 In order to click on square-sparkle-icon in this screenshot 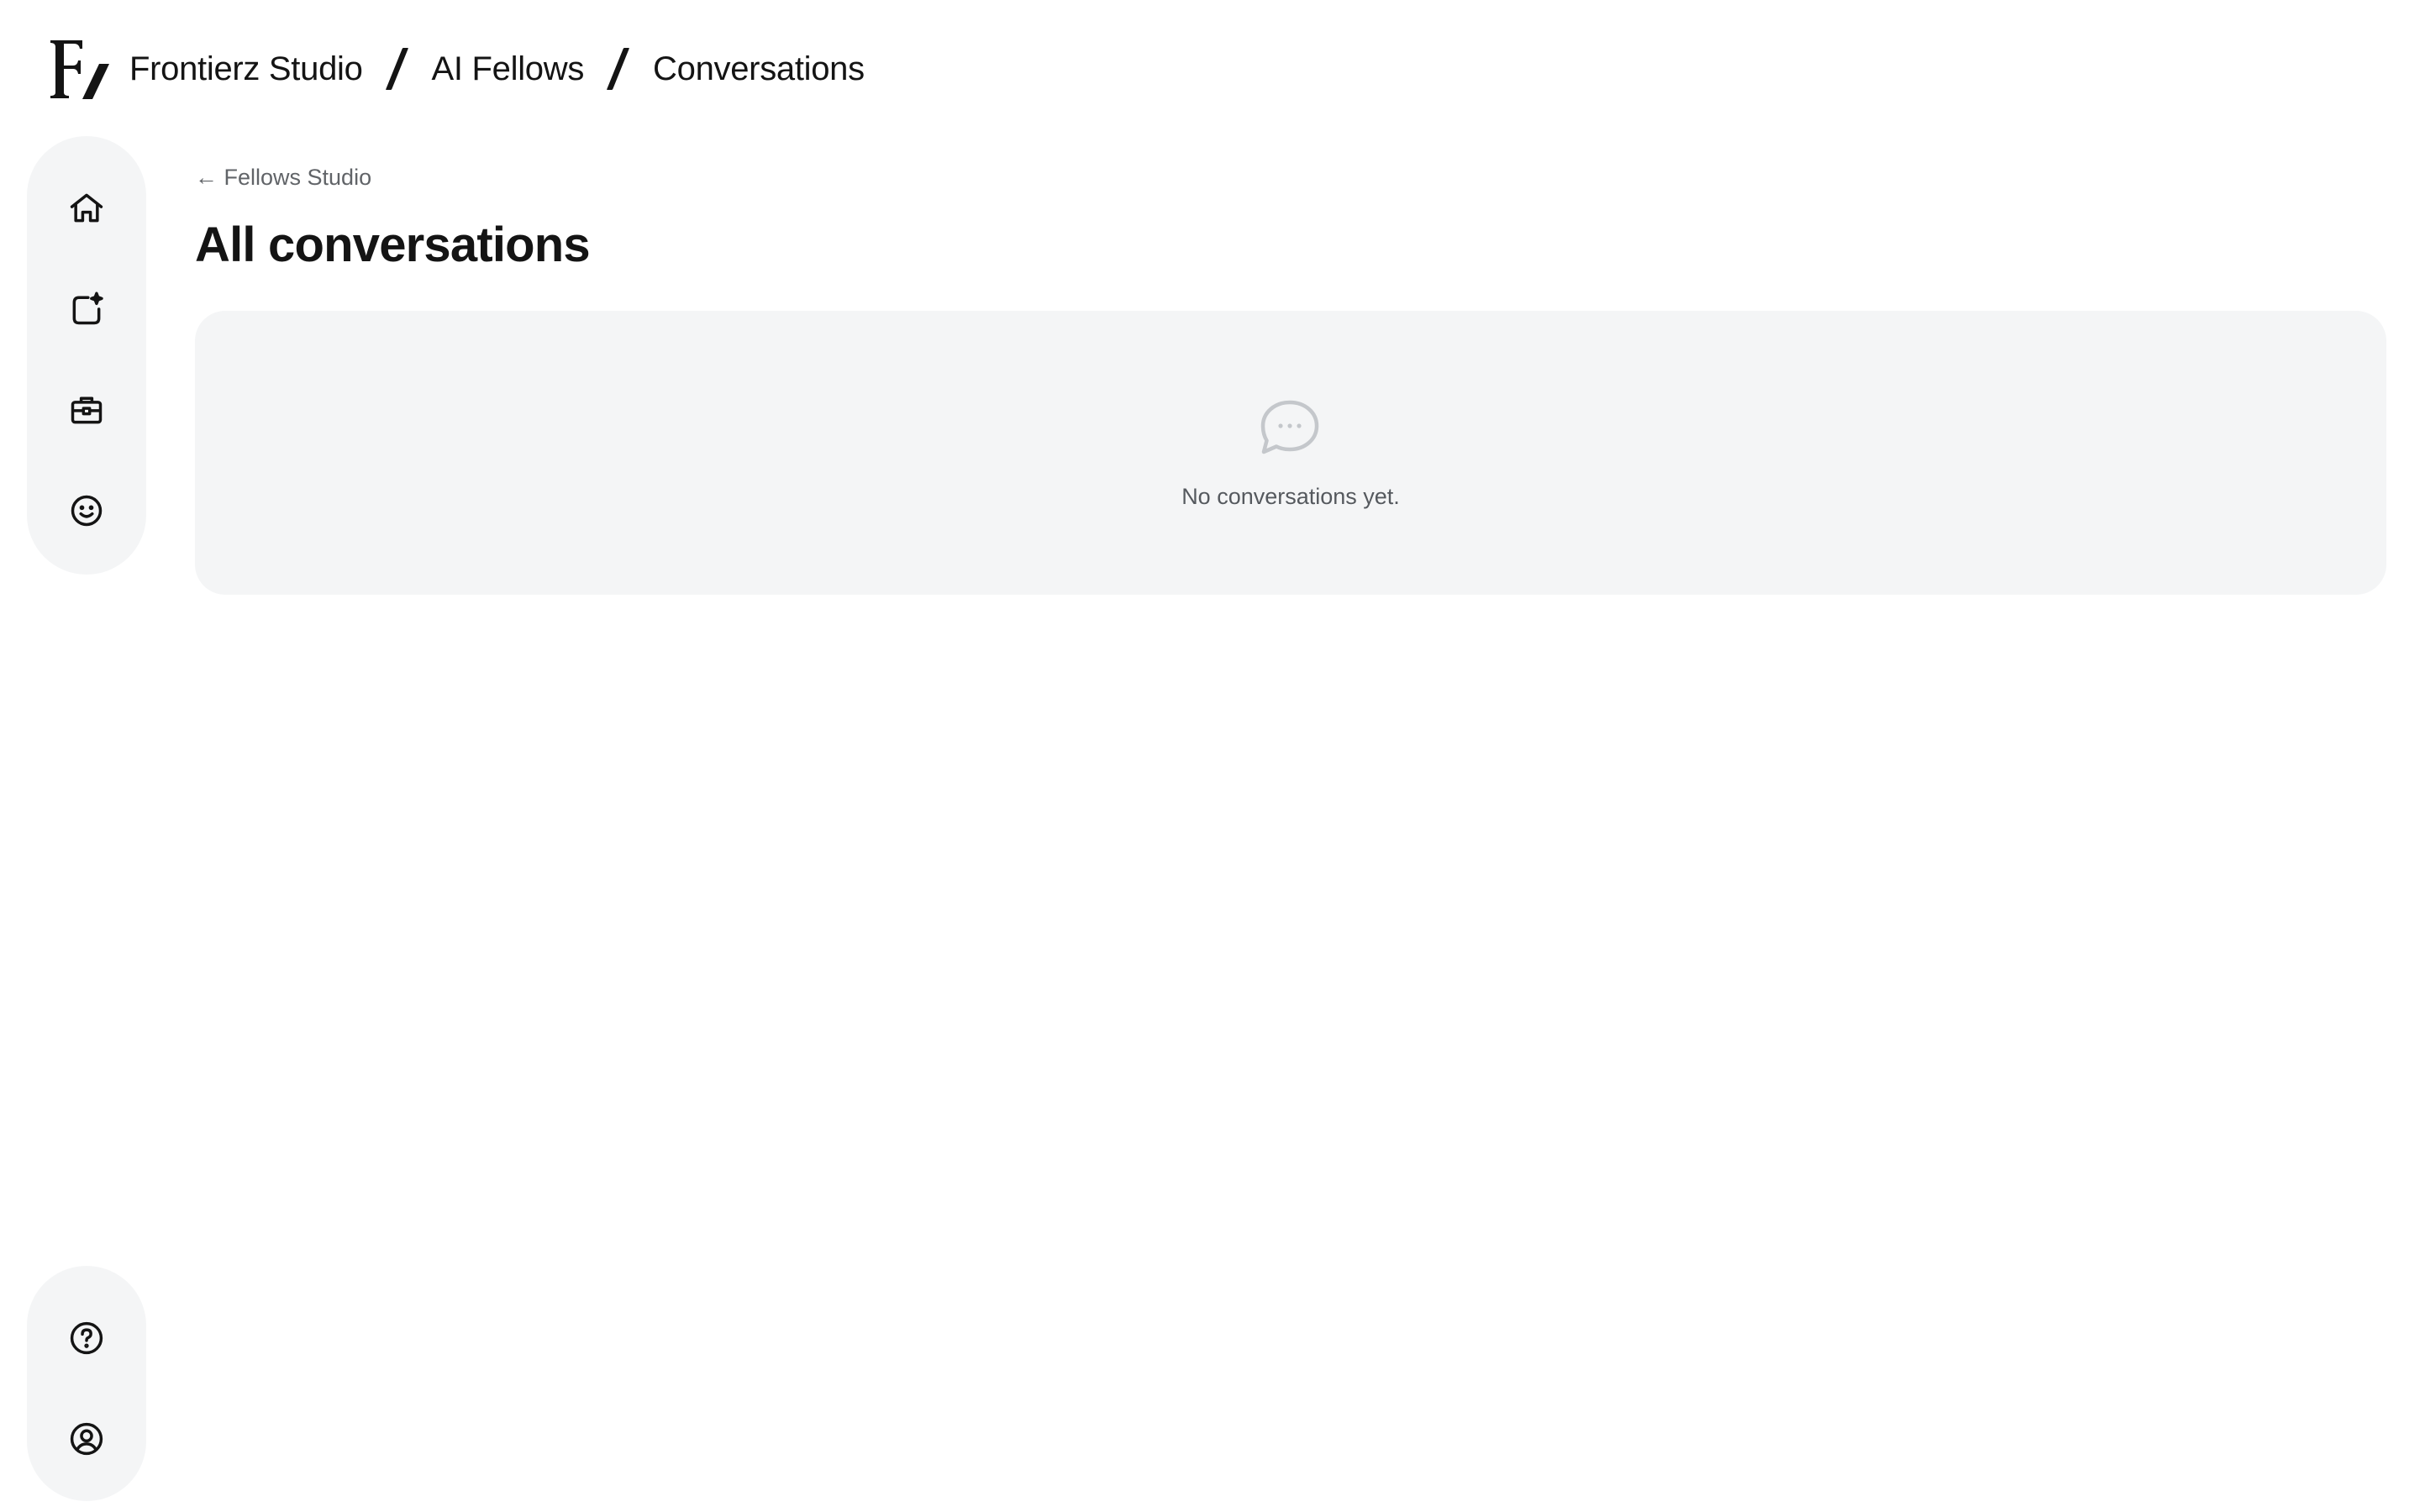, I will do `click(87, 308)`.